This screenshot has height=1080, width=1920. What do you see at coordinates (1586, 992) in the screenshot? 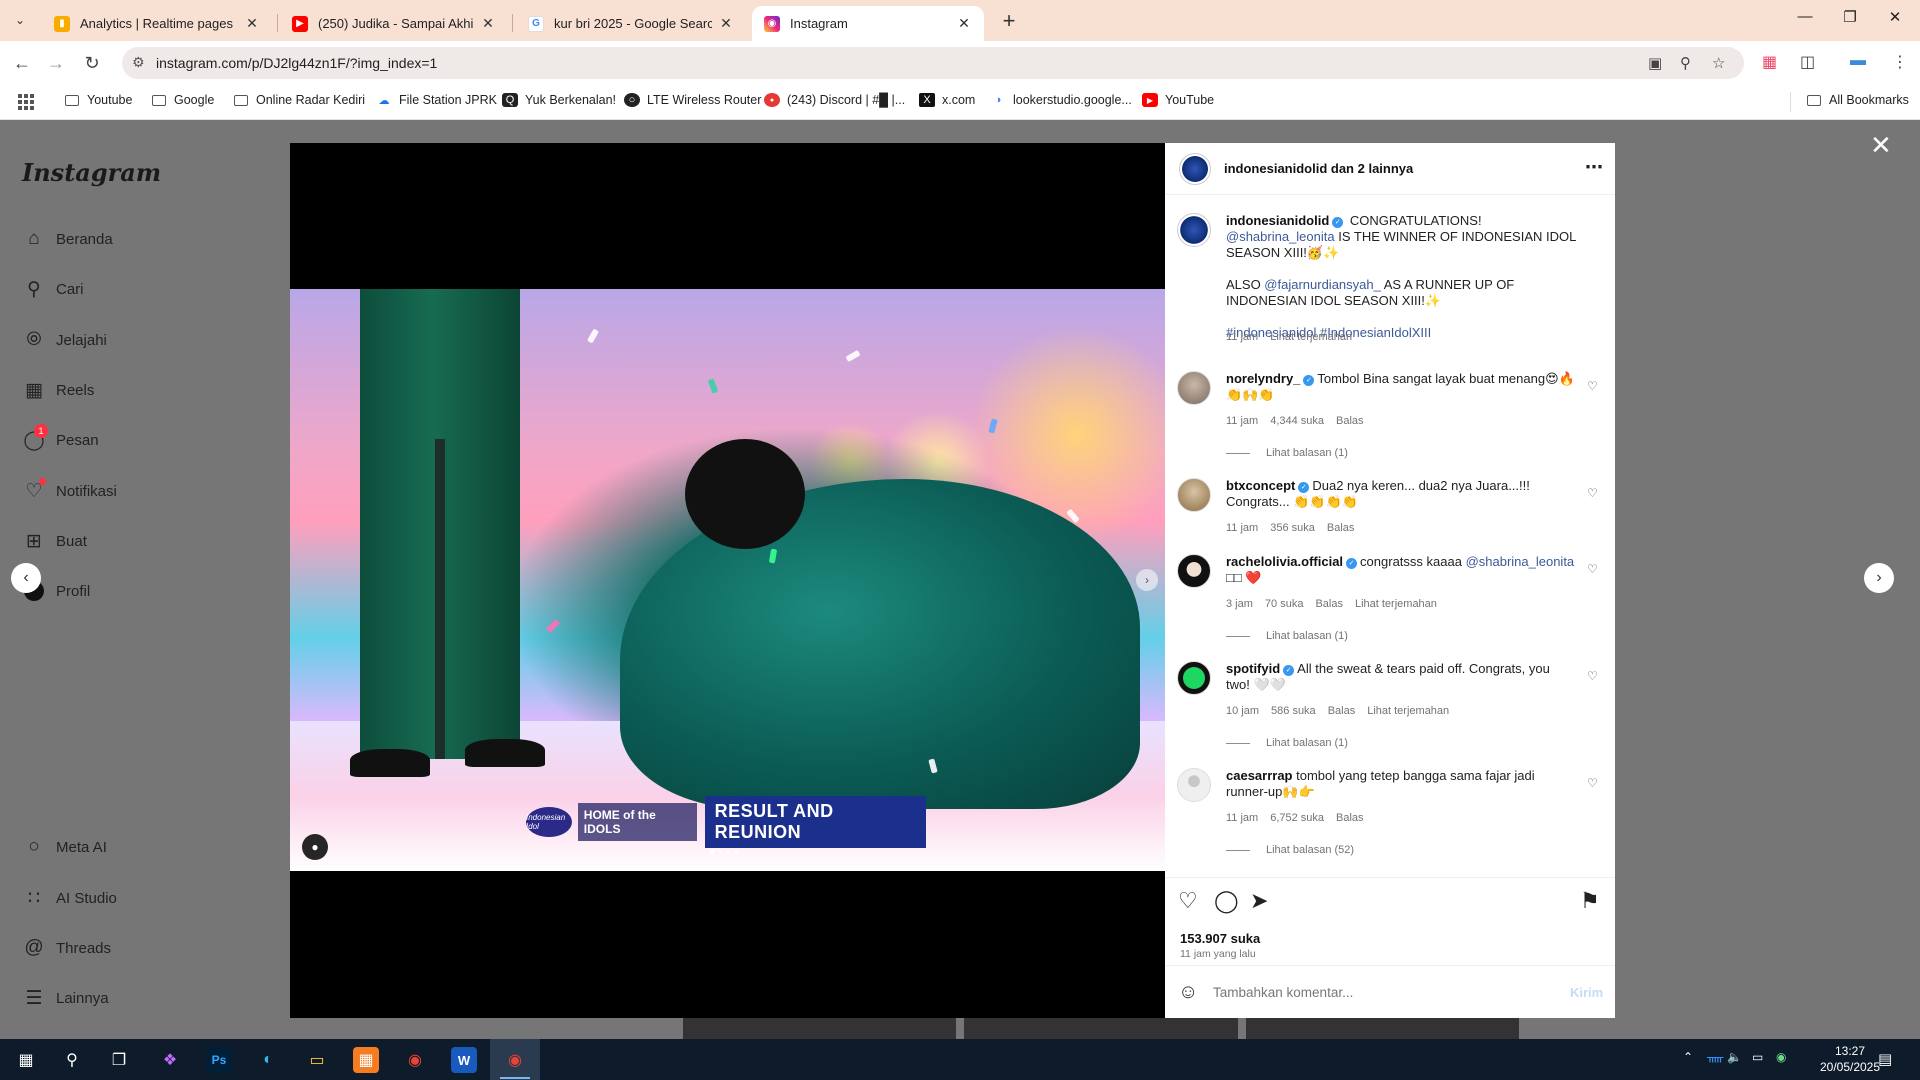
I see `send-comment-button: Kirim` at bounding box center [1586, 992].